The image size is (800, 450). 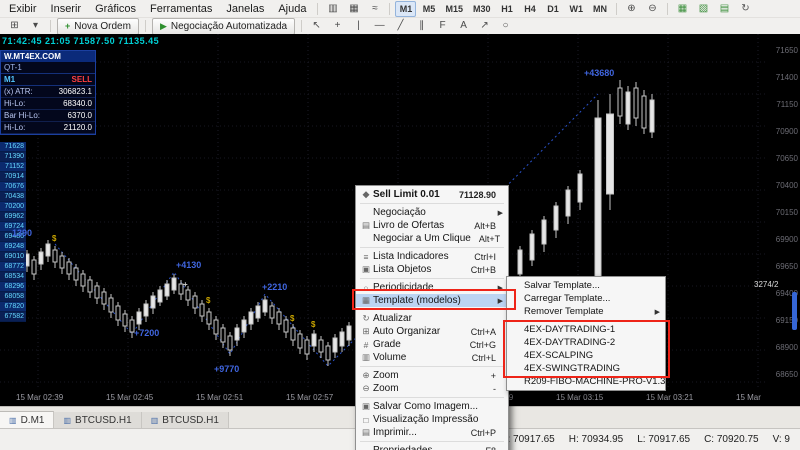 I want to click on context-menu-item-lista-indicadores: ≡ Lista Indicadores Ctrl+I, so click(x=432, y=256).